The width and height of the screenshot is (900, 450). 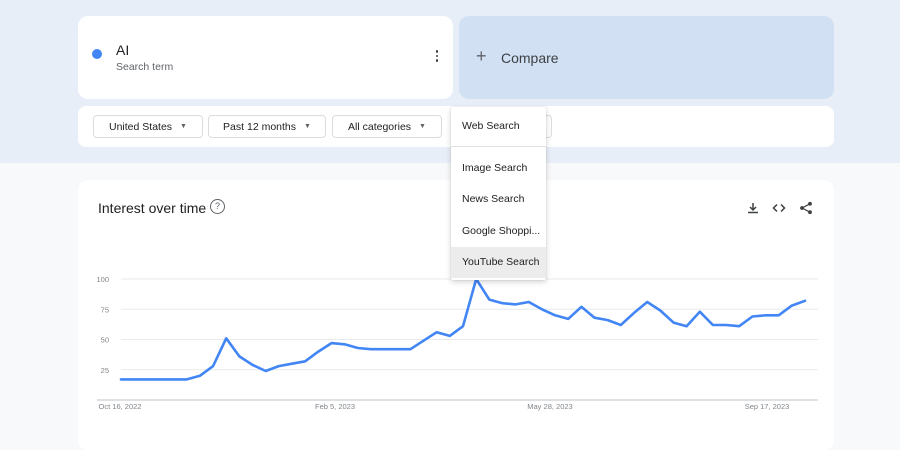 I want to click on x-tick-label: Feb 5, 2023, so click(x=335, y=406).